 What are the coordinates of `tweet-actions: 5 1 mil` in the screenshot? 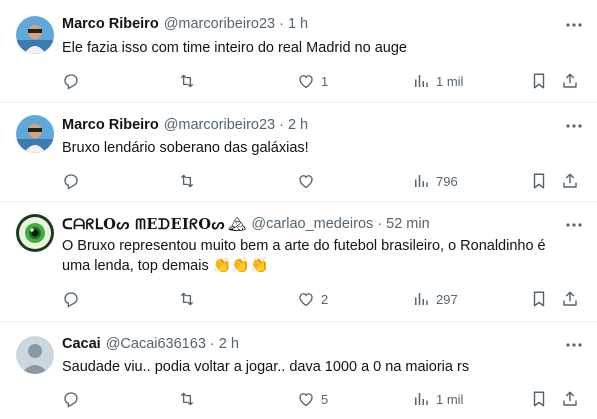 It's located at (298, 399).